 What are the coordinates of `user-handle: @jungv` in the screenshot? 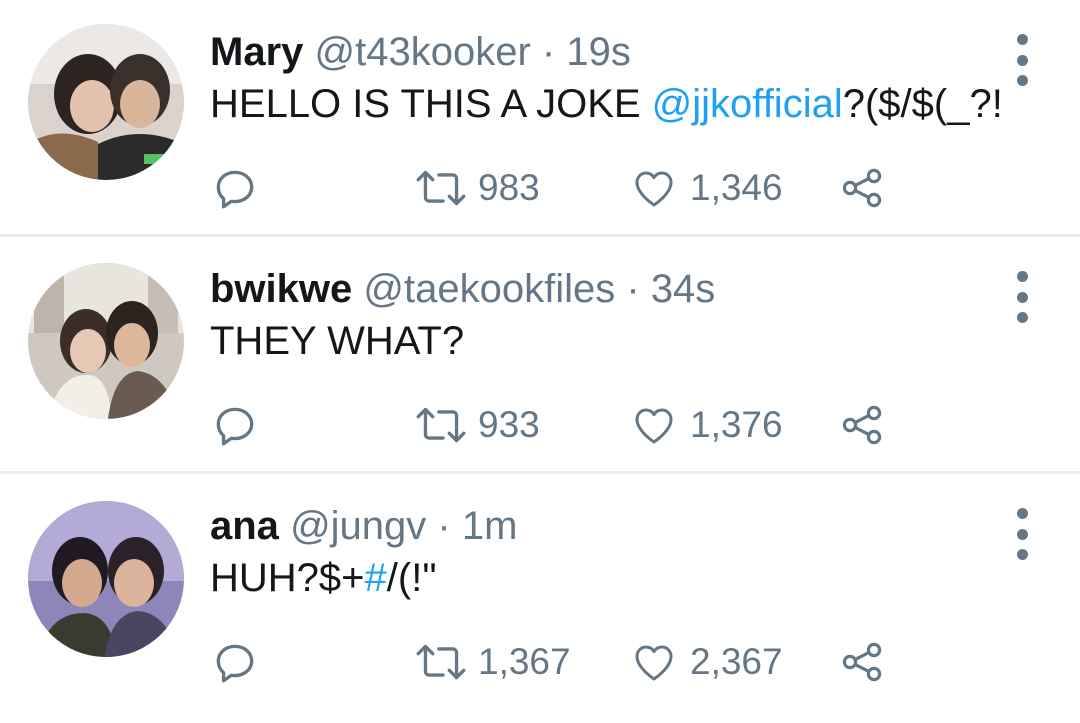 It's located at (358, 526).